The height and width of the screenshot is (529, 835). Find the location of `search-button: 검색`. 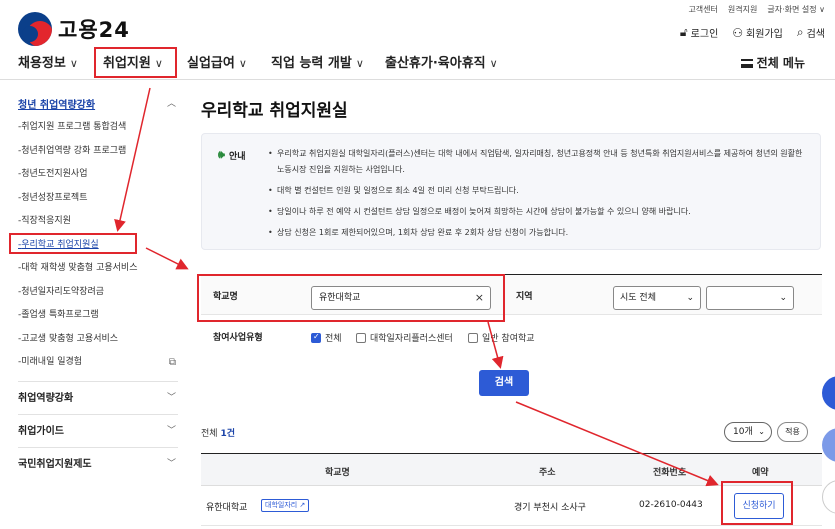

search-button: 검색 is located at coordinates (504, 383).